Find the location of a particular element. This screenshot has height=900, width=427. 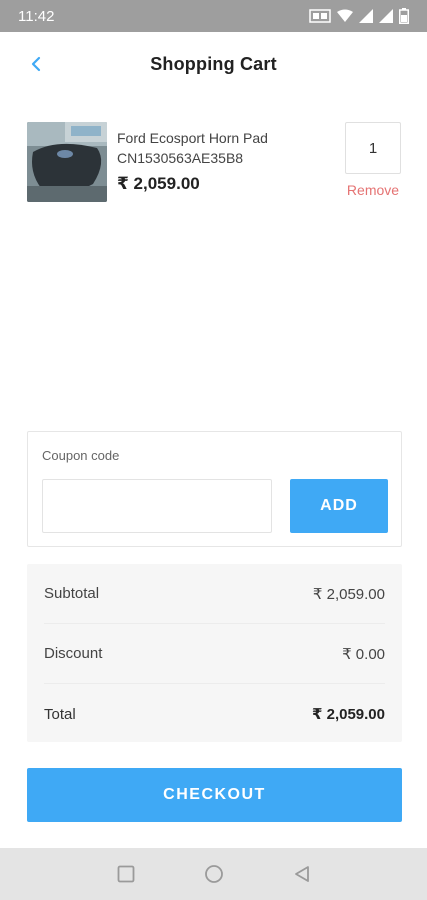

total-value: ₹ 2,059.00 is located at coordinates (348, 714).